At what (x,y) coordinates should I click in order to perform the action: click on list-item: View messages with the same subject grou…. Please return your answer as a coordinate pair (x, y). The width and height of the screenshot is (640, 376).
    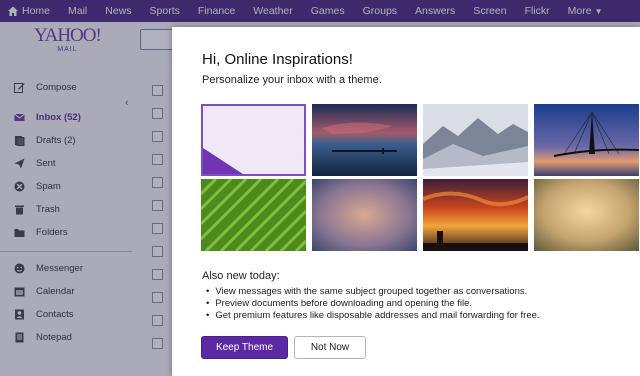
    Looking at the image, I should click on (373, 292).